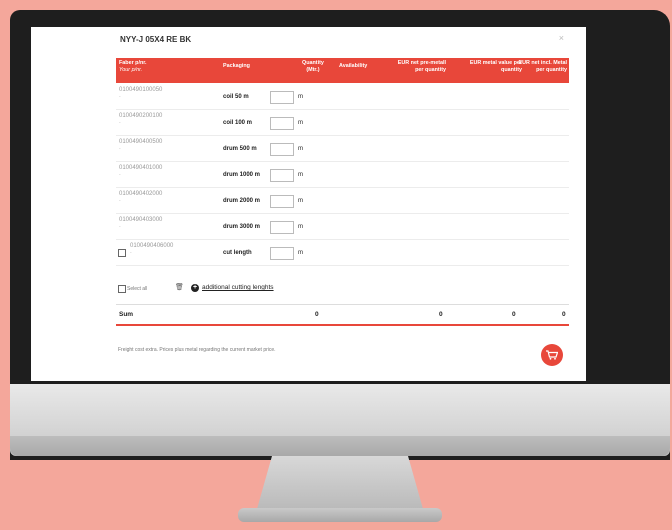  I want to click on select-all-label: Select all, so click(137, 289).